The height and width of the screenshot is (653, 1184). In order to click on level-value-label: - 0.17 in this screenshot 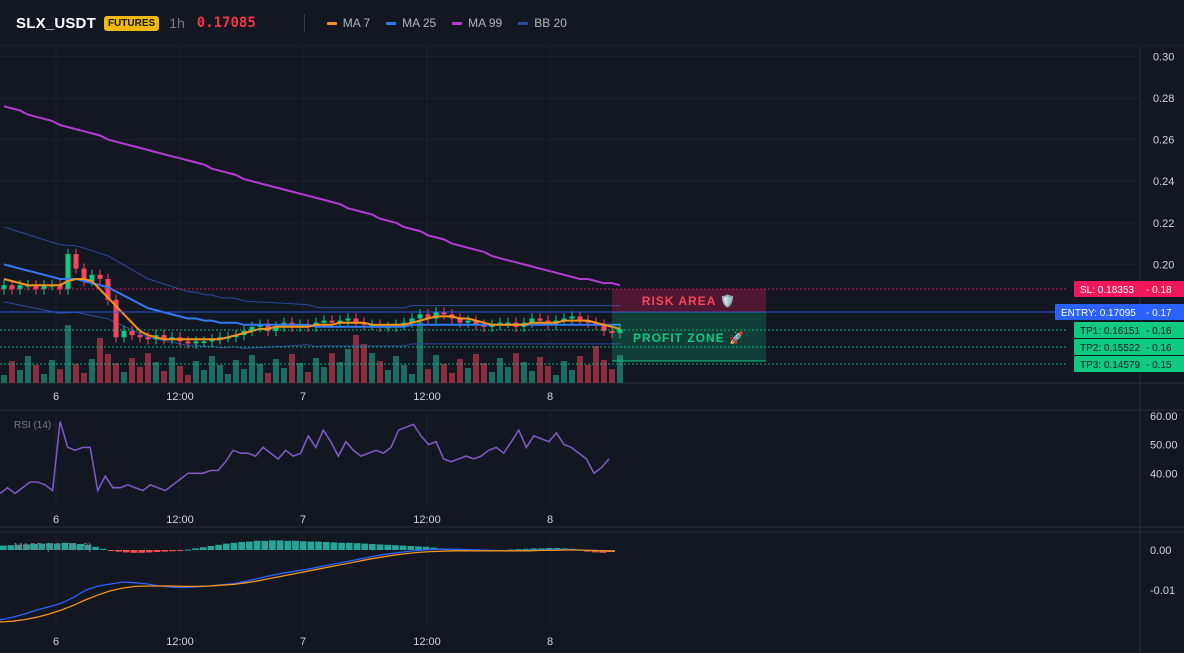, I will do `click(1159, 313)`.